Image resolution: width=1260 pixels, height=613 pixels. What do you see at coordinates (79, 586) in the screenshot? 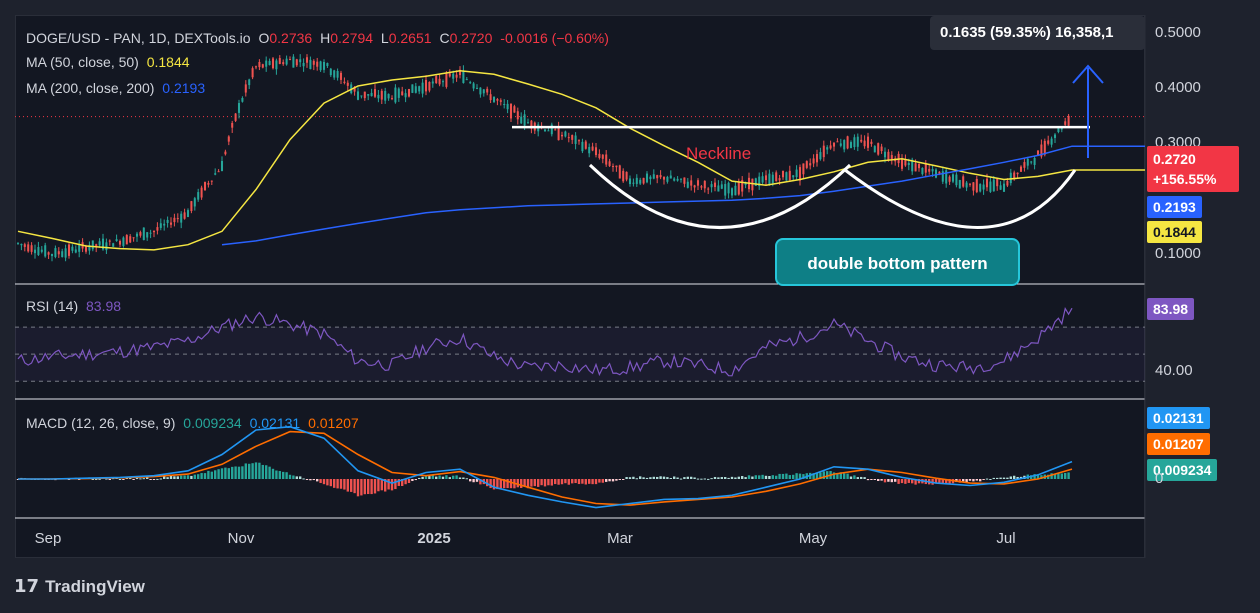
I see `tradingview-logo: 𝟭𝟳 TradingView` at bounding box center [79, 586].